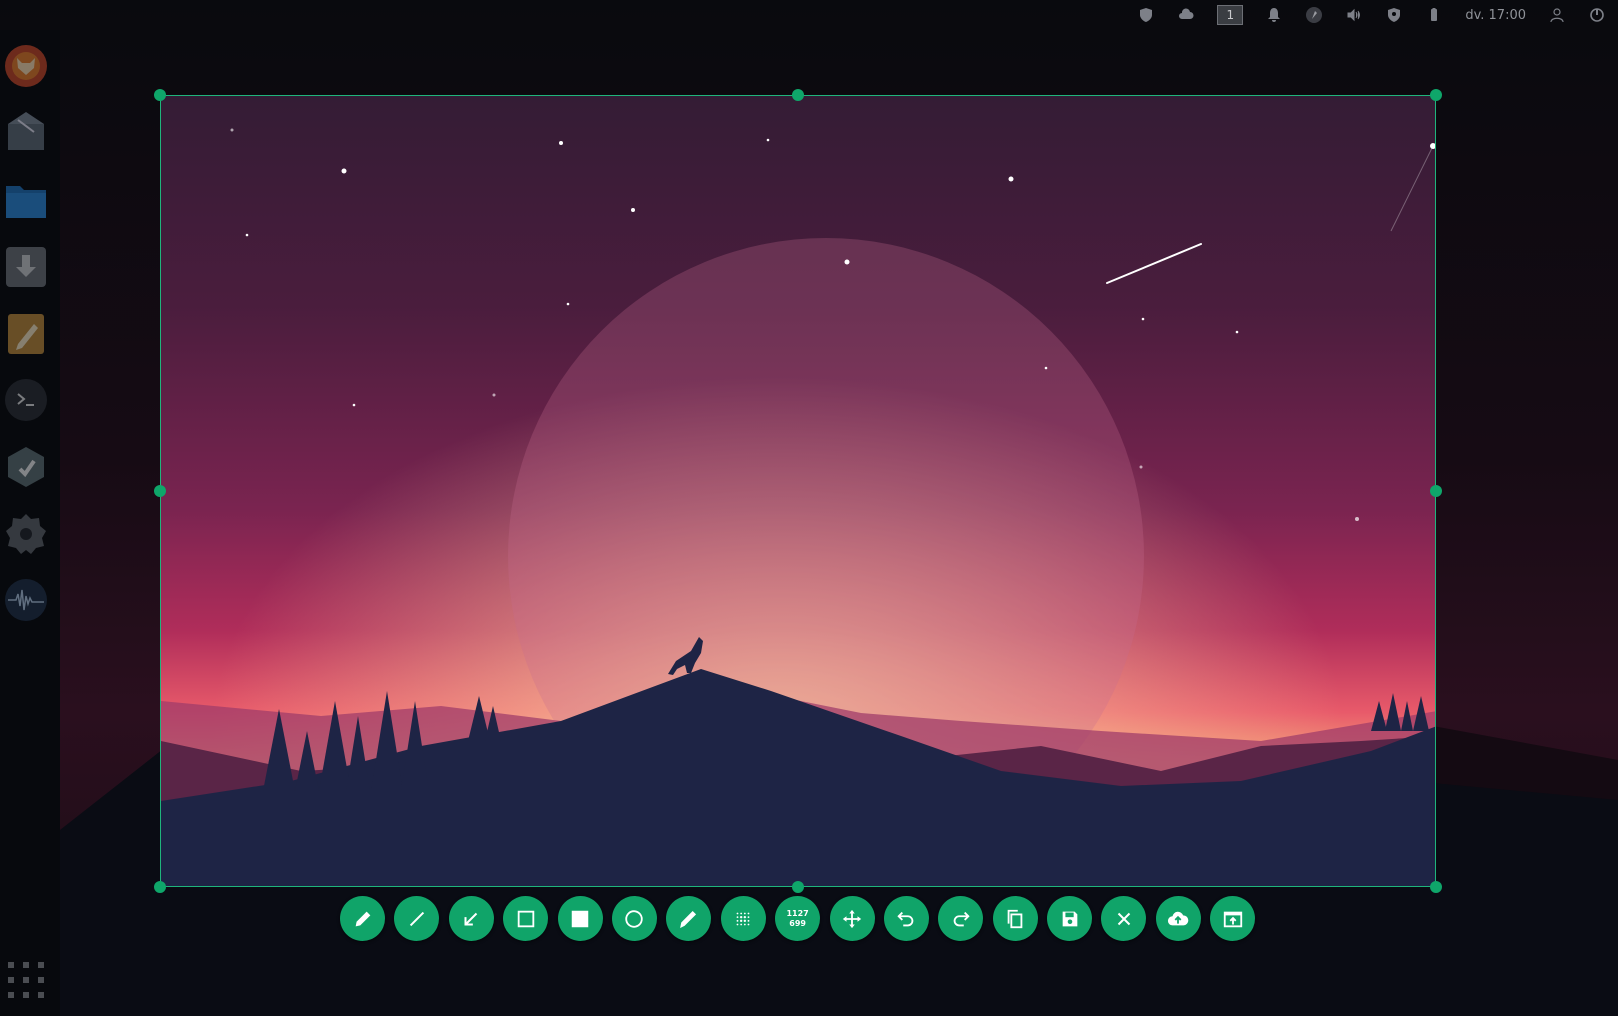 Image resolution: width=1618 pixels, height=1016 pixels. I want to click on open-with-button, so click(1233, 918).